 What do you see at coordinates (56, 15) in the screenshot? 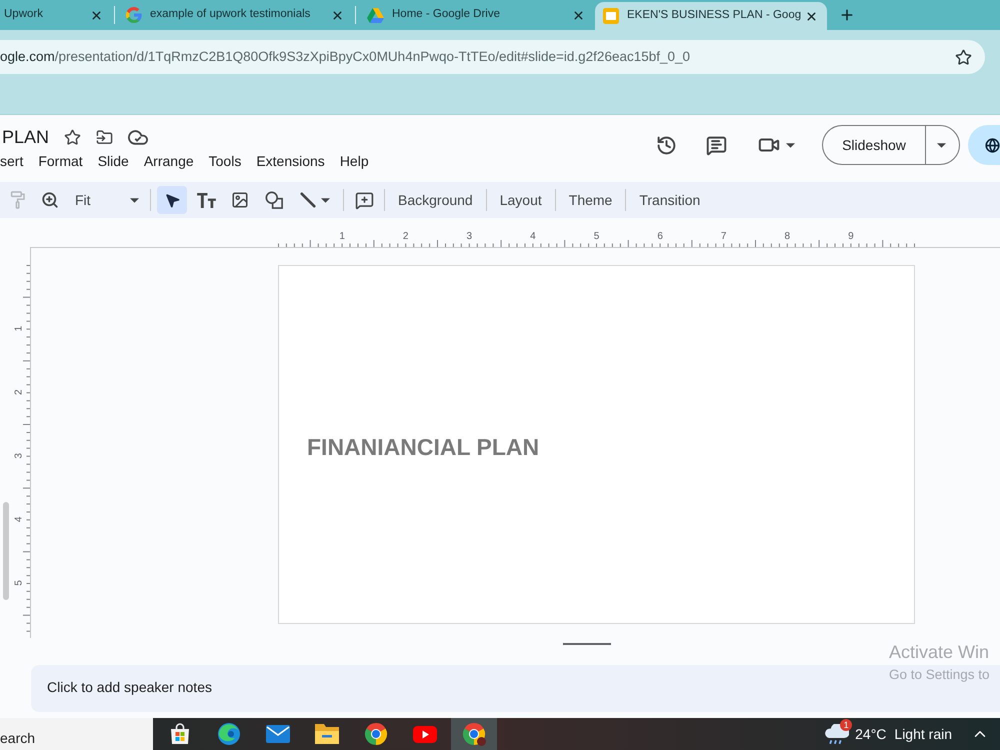
I see `browser-tab: Upwork` at bounding box center [56, 15].